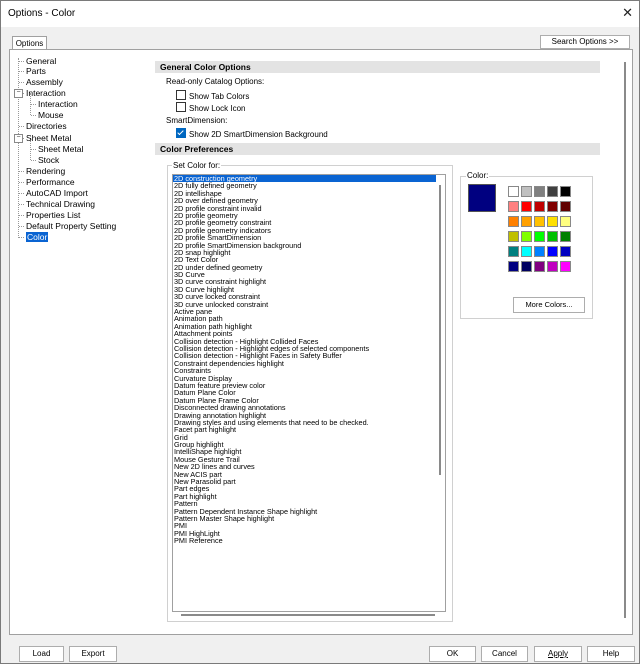 The height and width of the screenshot is (664, 640). I want to click on list-item: Facet part highlight, so click(309, 430).